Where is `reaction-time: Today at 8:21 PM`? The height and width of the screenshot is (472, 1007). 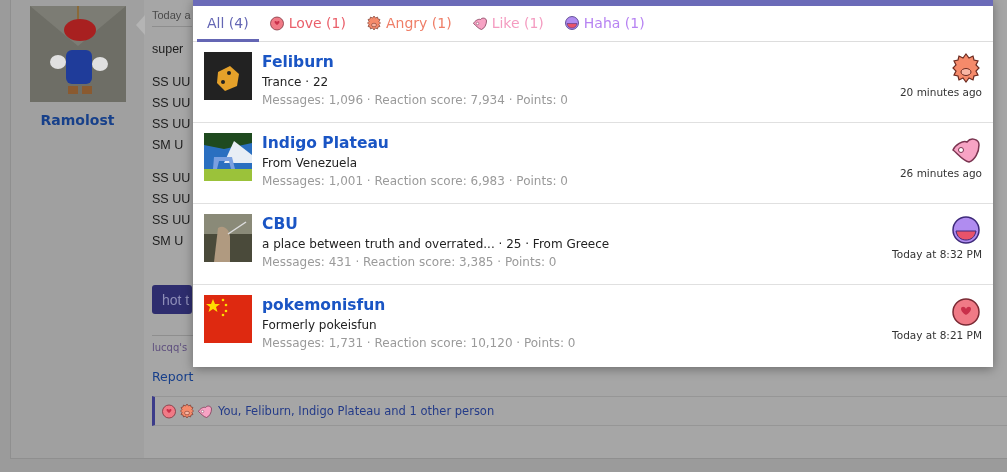
reaction-time: Today at 8:21 PM is located at coordinates (937, 335).